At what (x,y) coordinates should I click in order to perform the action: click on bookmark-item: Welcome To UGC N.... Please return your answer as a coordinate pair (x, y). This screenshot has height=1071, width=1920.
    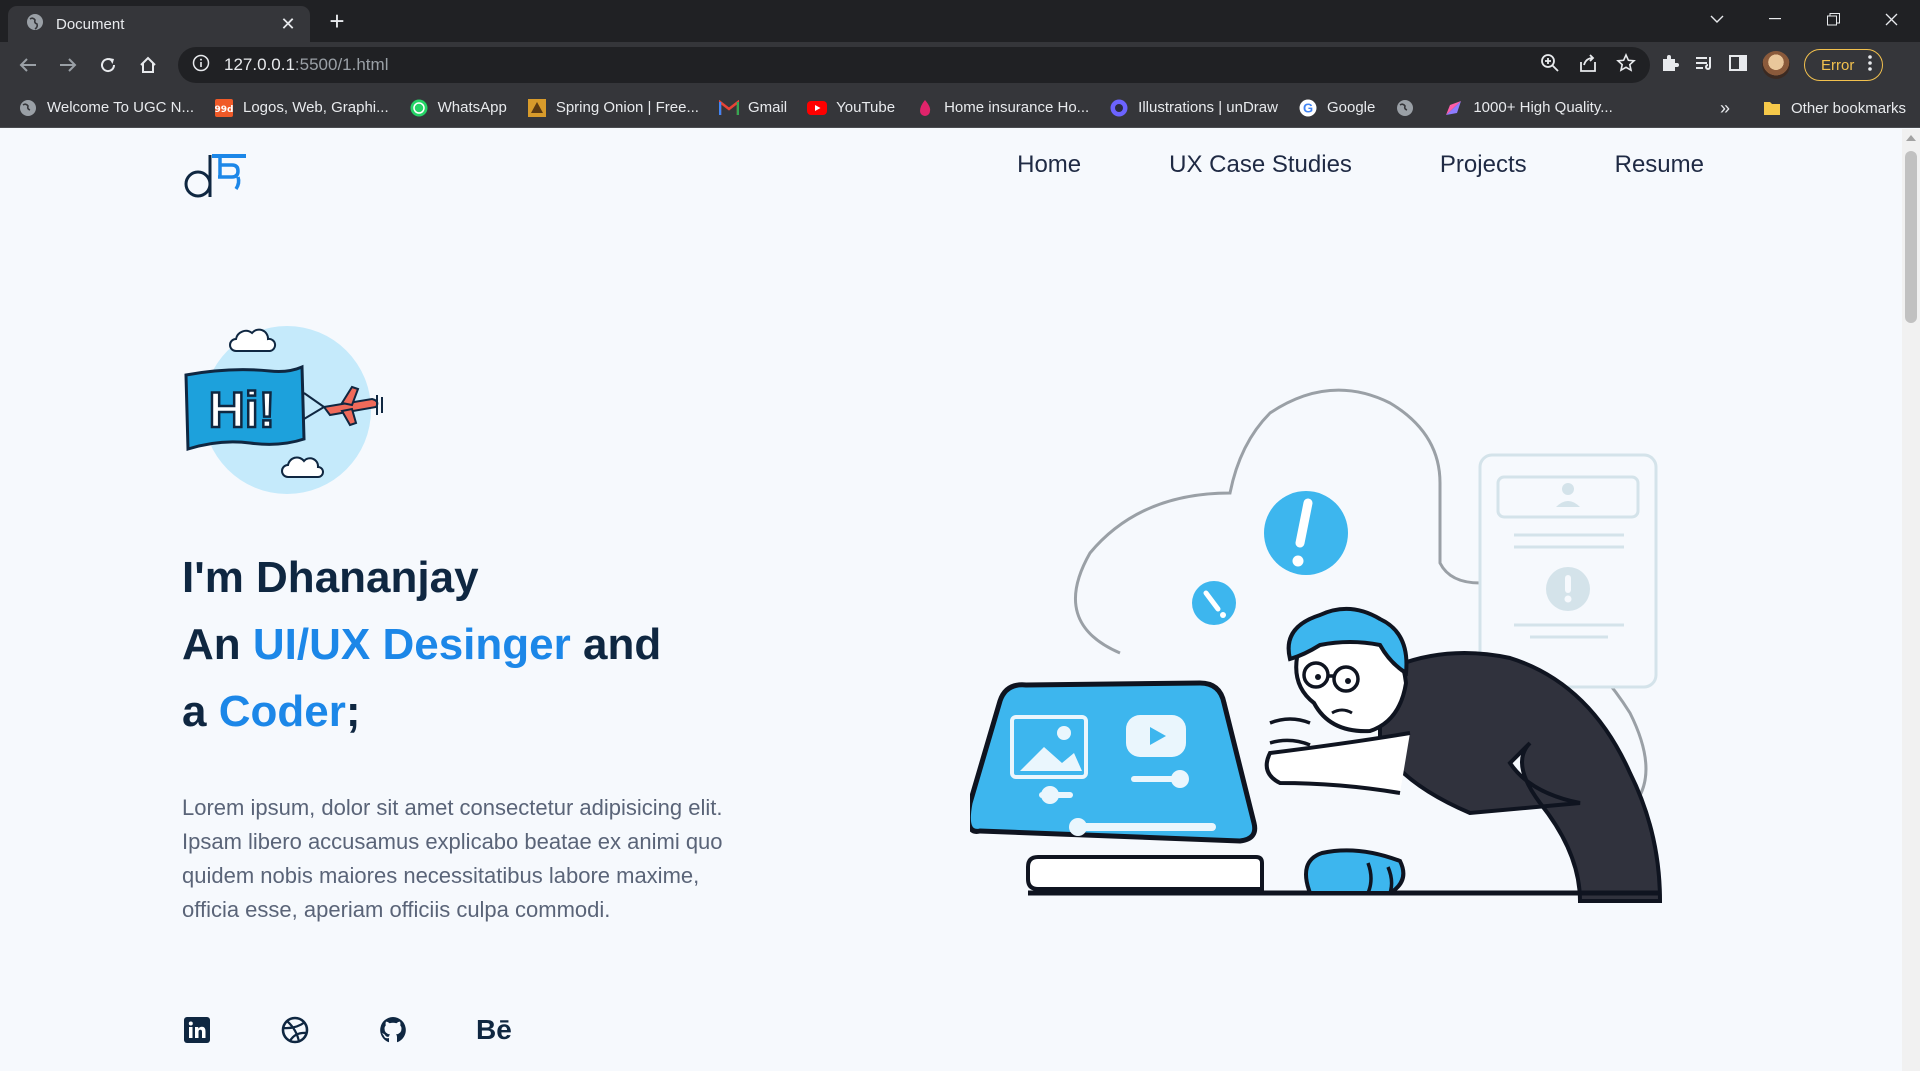
    Looking at the image, I should click on (106, 108).